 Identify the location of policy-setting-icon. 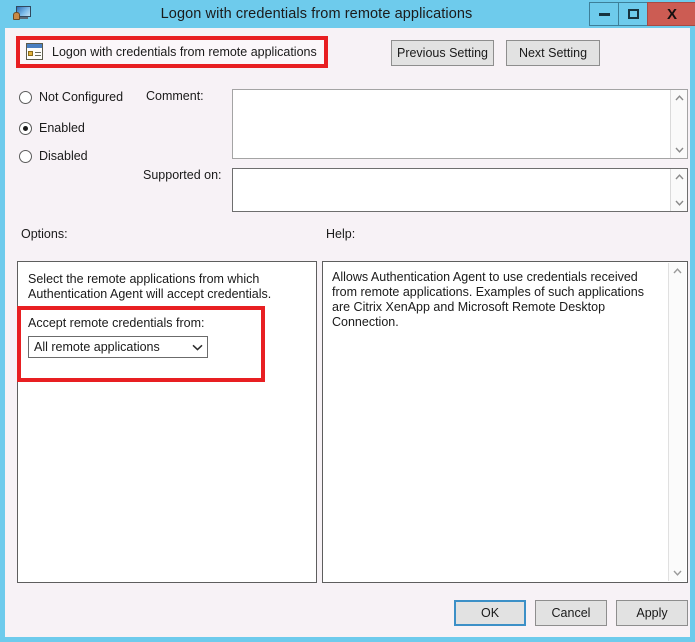
(35, 52).